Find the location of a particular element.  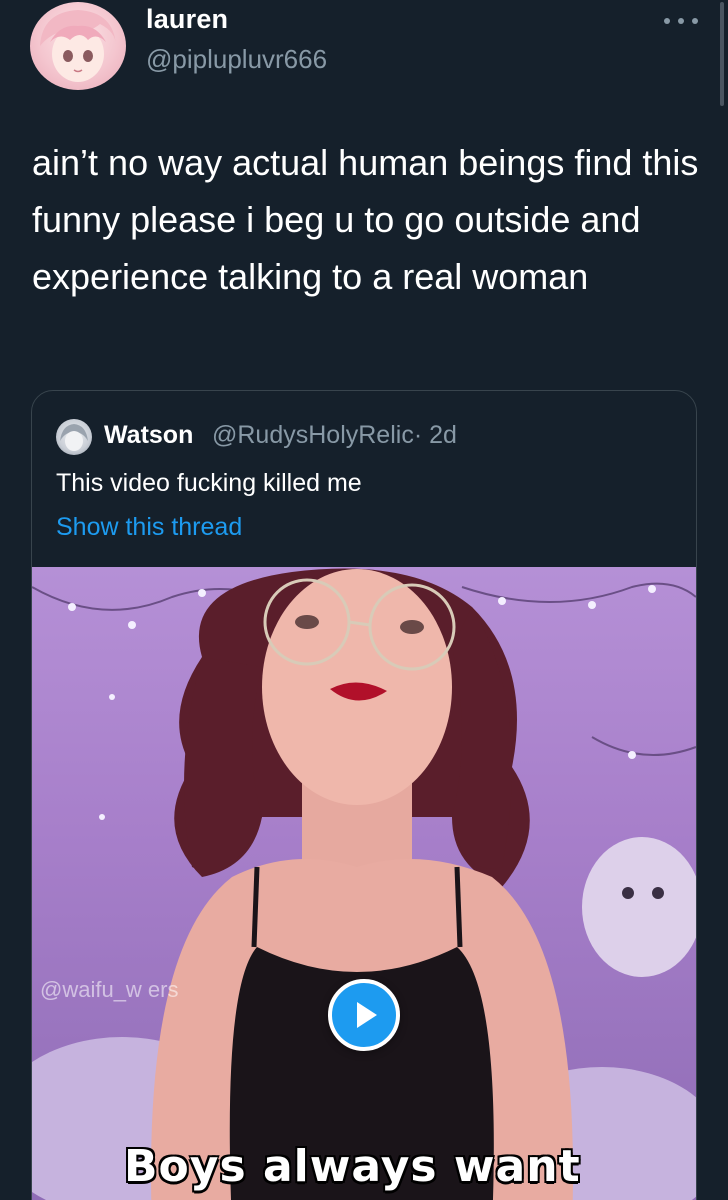

quoted-author-display-name: Watson is located at coordinates (148, 435).